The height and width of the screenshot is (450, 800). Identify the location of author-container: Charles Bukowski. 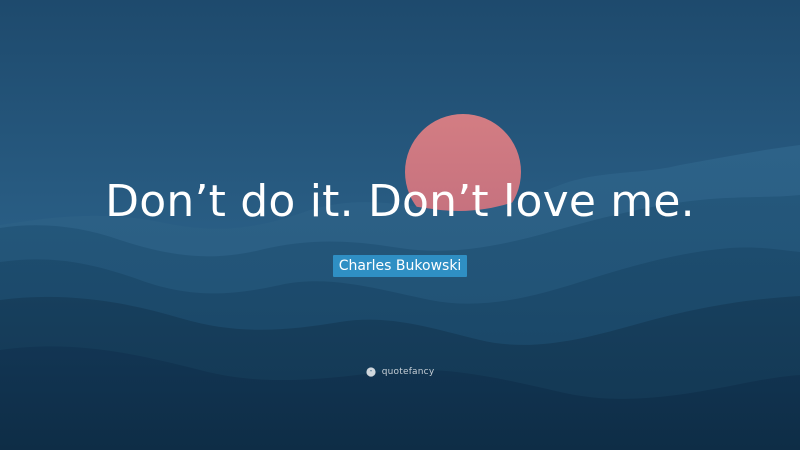
(400, 266).